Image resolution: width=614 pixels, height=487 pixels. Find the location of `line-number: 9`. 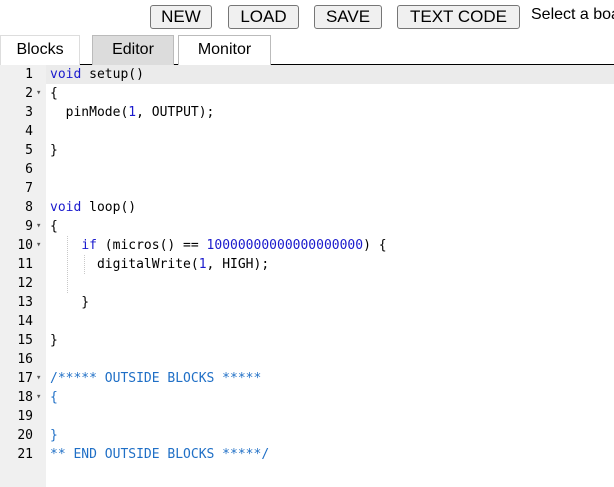

line-number: 9 is located at coordinates (29, 226).